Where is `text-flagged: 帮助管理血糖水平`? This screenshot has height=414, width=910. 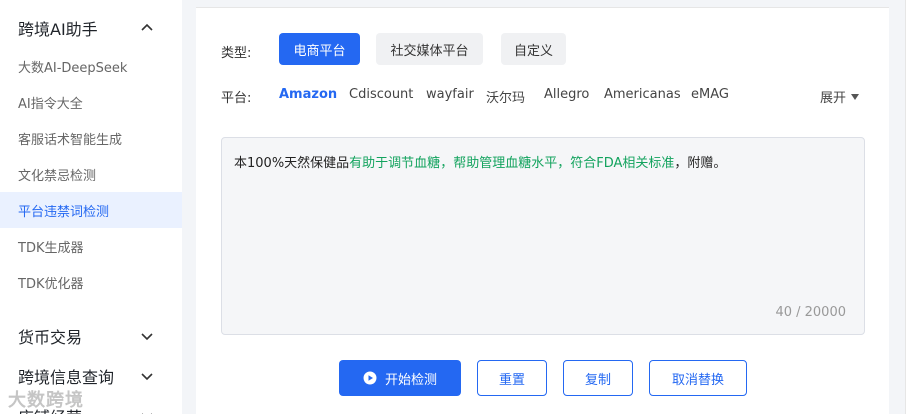
text-flagged: 帮助管理血糖水平 is located at coordinates (505, 163).